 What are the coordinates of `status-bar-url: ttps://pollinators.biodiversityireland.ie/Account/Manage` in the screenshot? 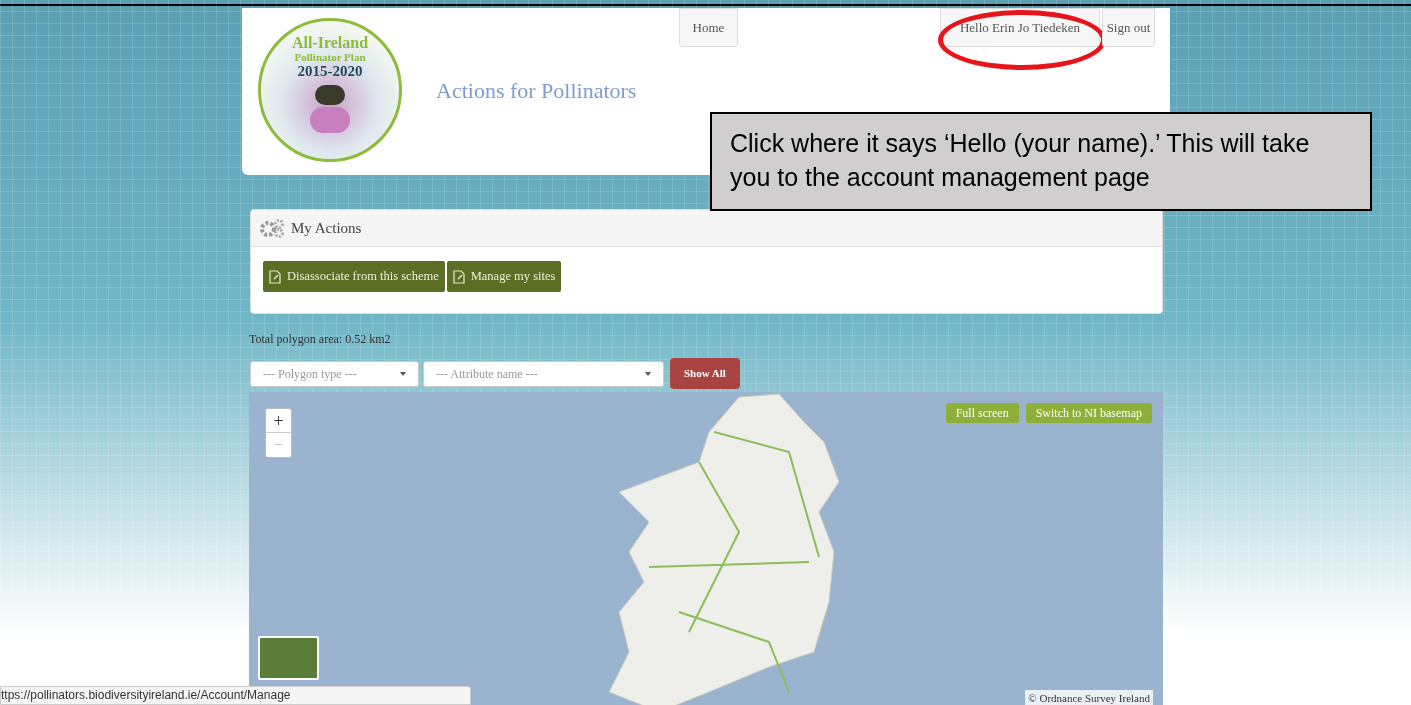 It's located at (235, 695).